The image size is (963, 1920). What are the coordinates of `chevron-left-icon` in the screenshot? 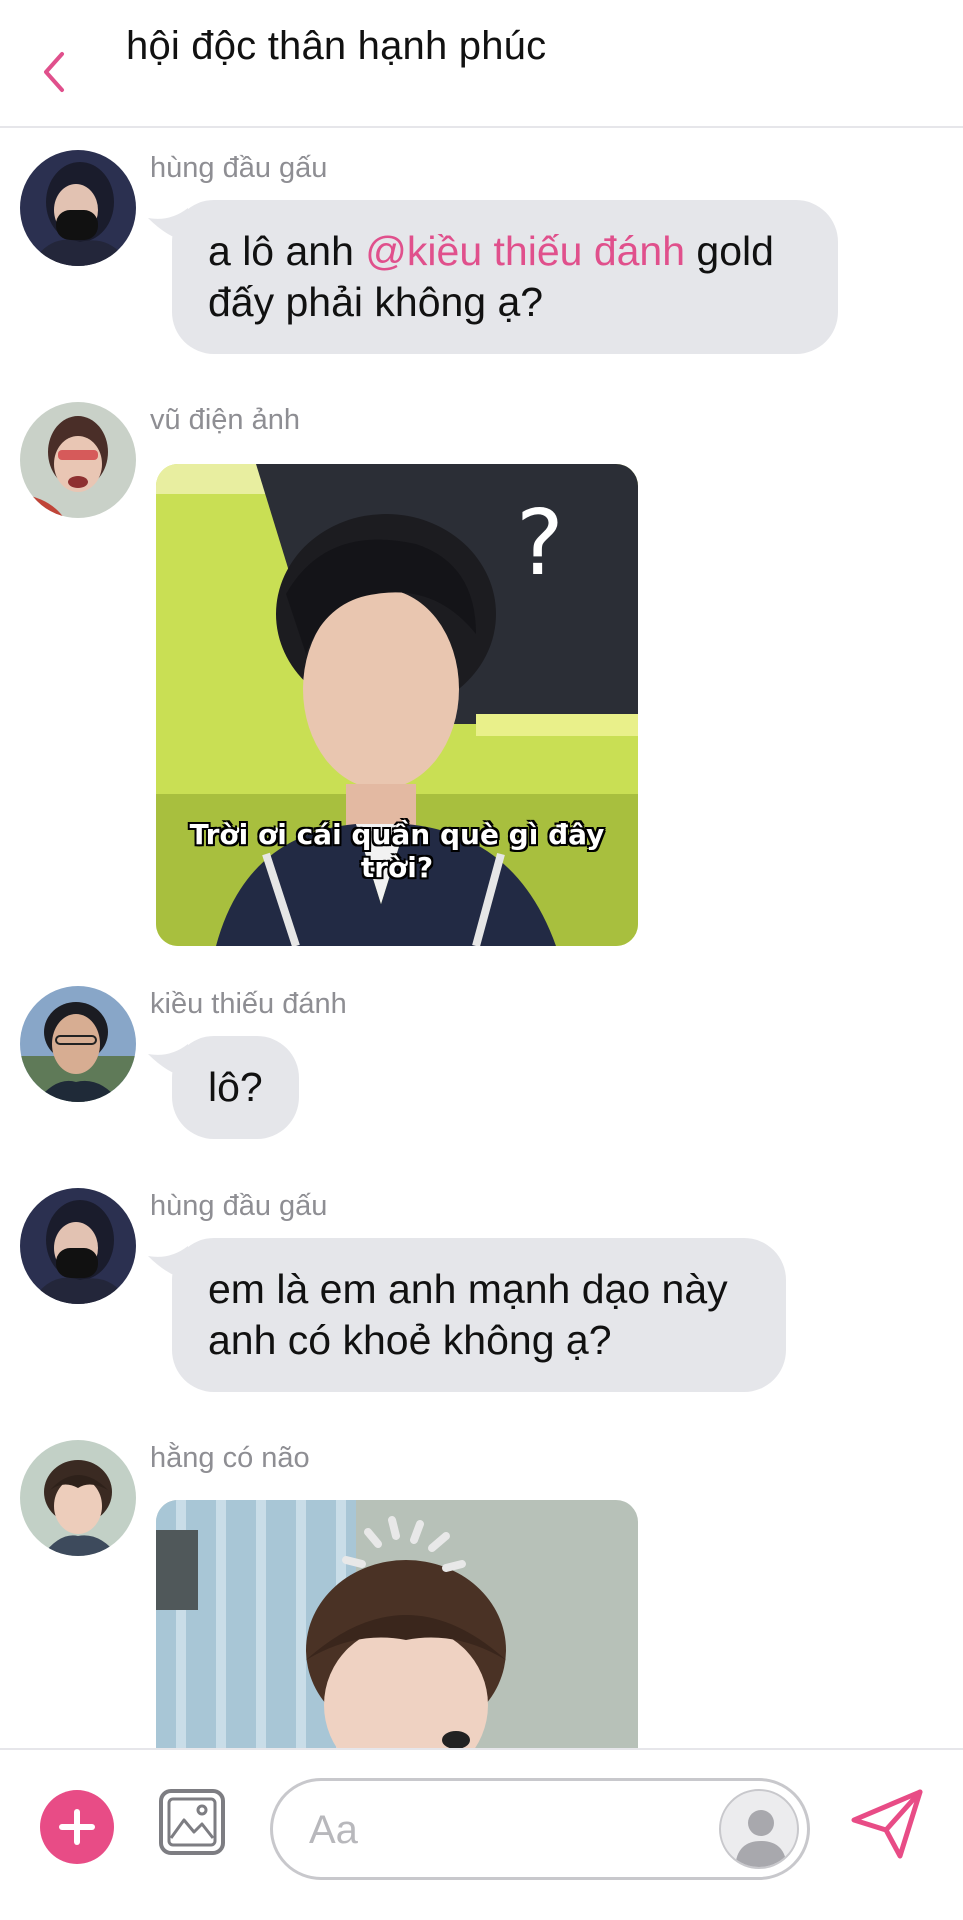 It's located at (54, 72).